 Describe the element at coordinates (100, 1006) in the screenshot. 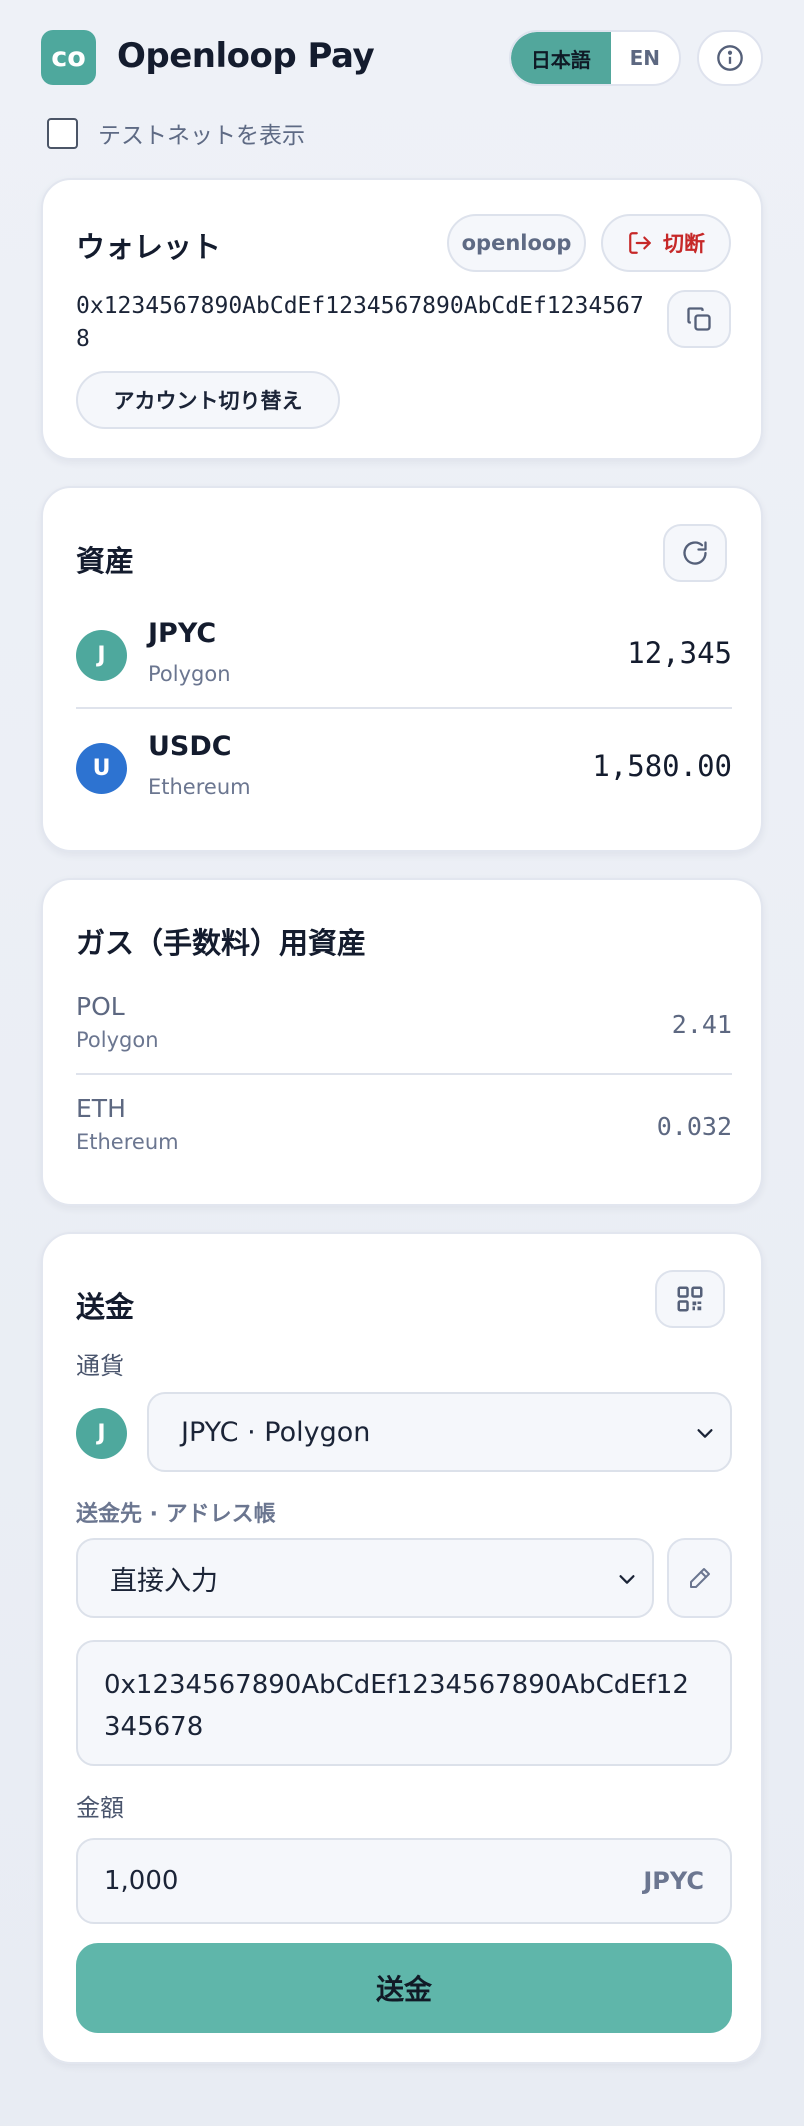

I see `gas-symbol: POL` at that location.